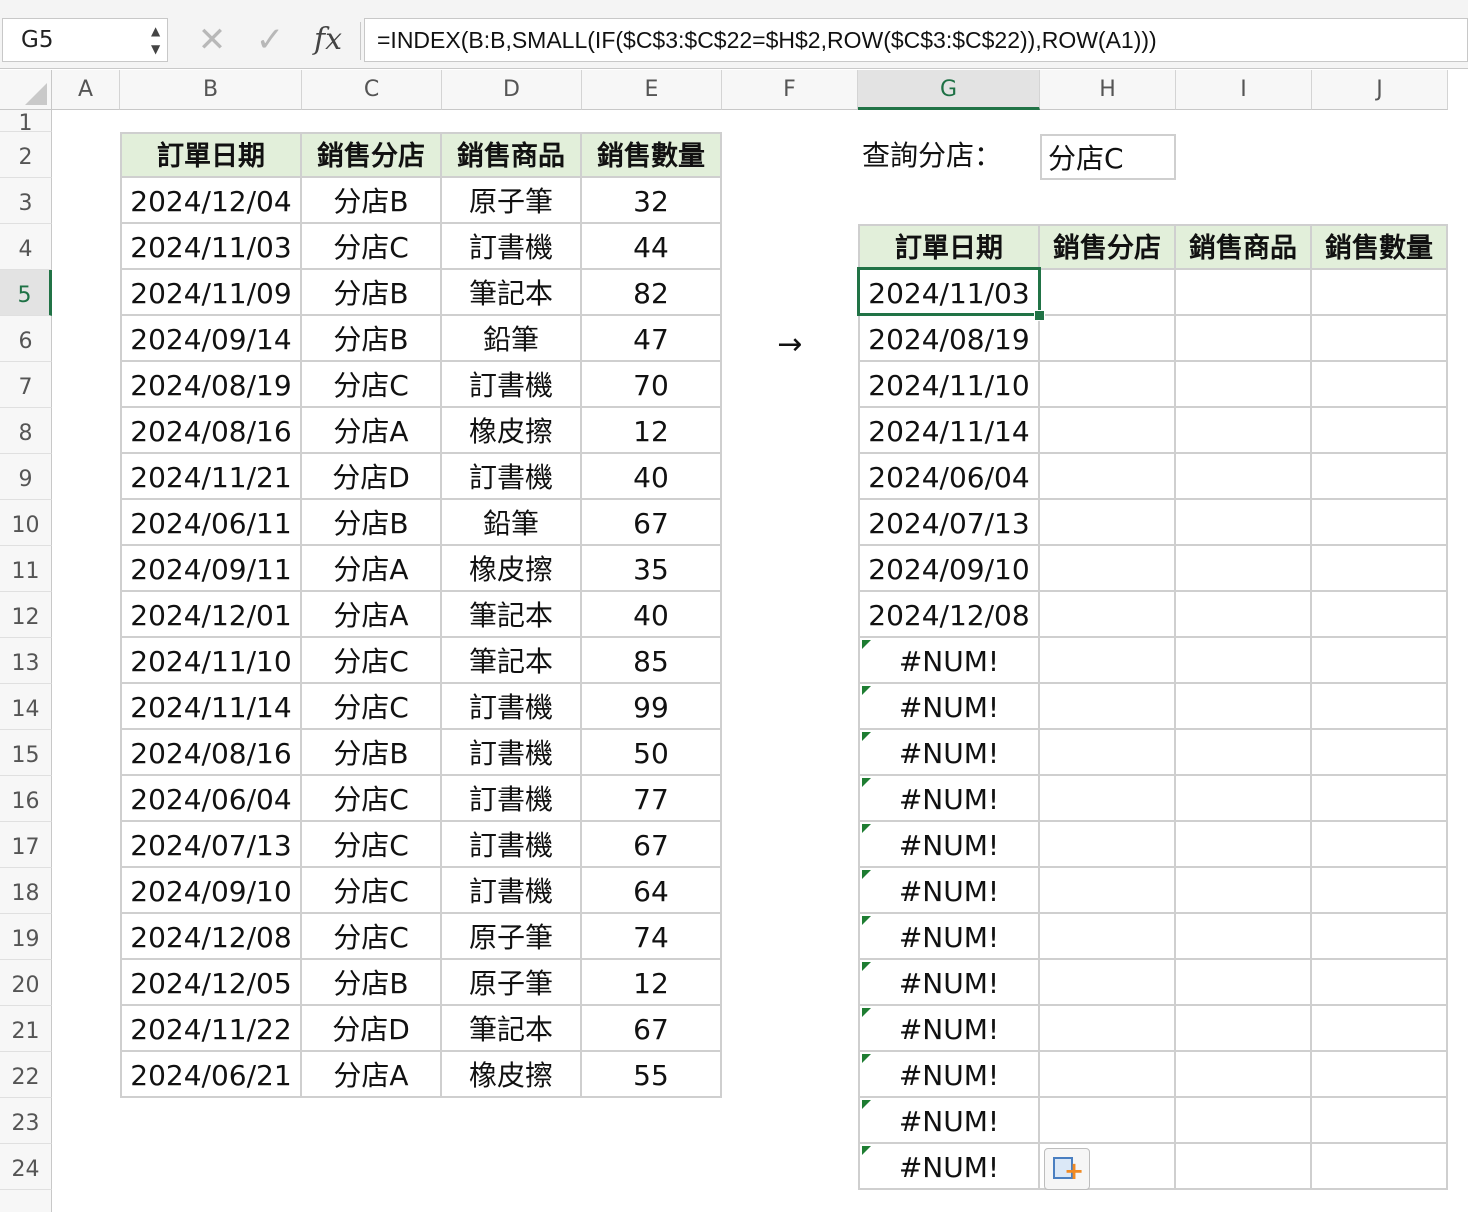 This screenshot has width=1468, height=1212. What do you see at coordinates (212, 937) in the screenshot?
I see `source-data-cell: 2024/12/08` at bounding box center [212, 937].